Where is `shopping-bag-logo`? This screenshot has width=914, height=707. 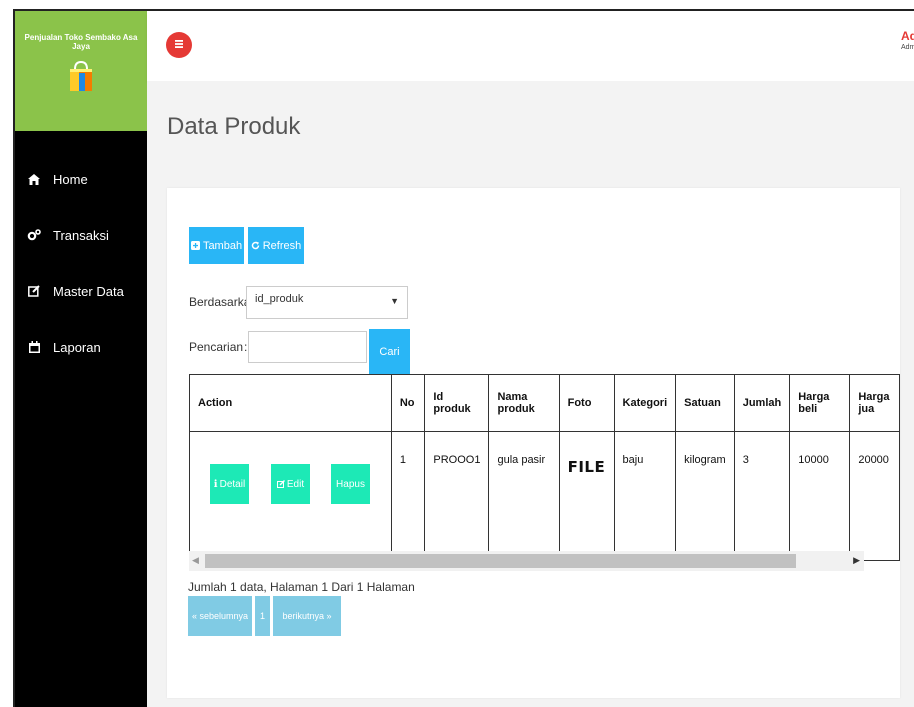
shopping-bag-logo is located at coordinates (81, 75).